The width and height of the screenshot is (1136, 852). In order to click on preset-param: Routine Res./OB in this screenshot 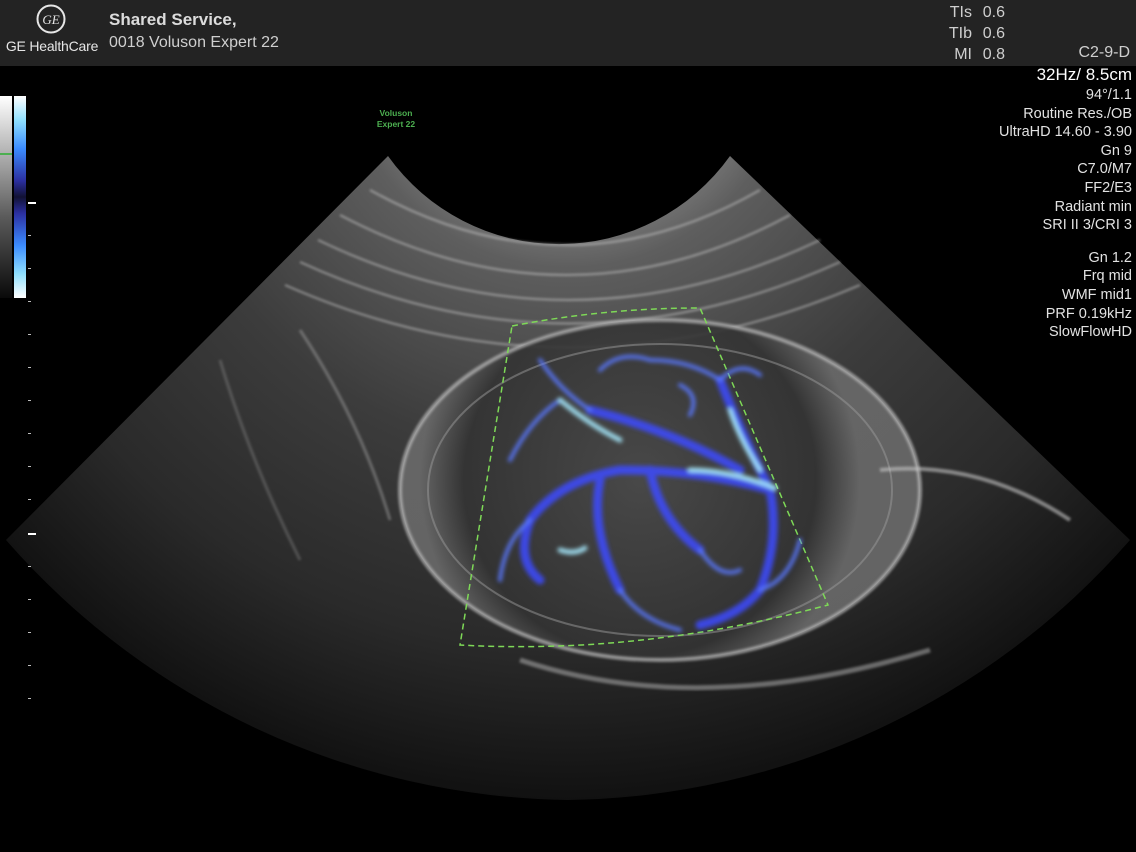, I will do `click(1077, 113)`.